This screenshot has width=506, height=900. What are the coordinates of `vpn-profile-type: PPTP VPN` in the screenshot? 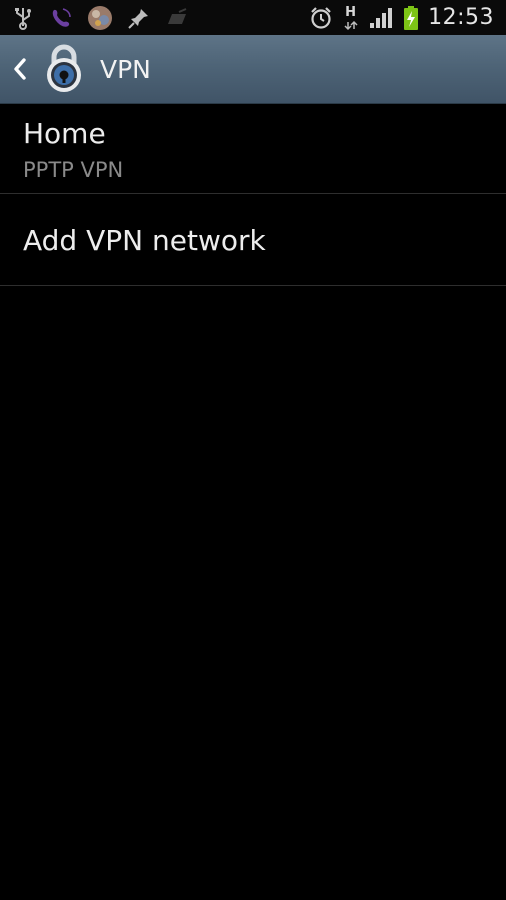 It's located at (73, 170).